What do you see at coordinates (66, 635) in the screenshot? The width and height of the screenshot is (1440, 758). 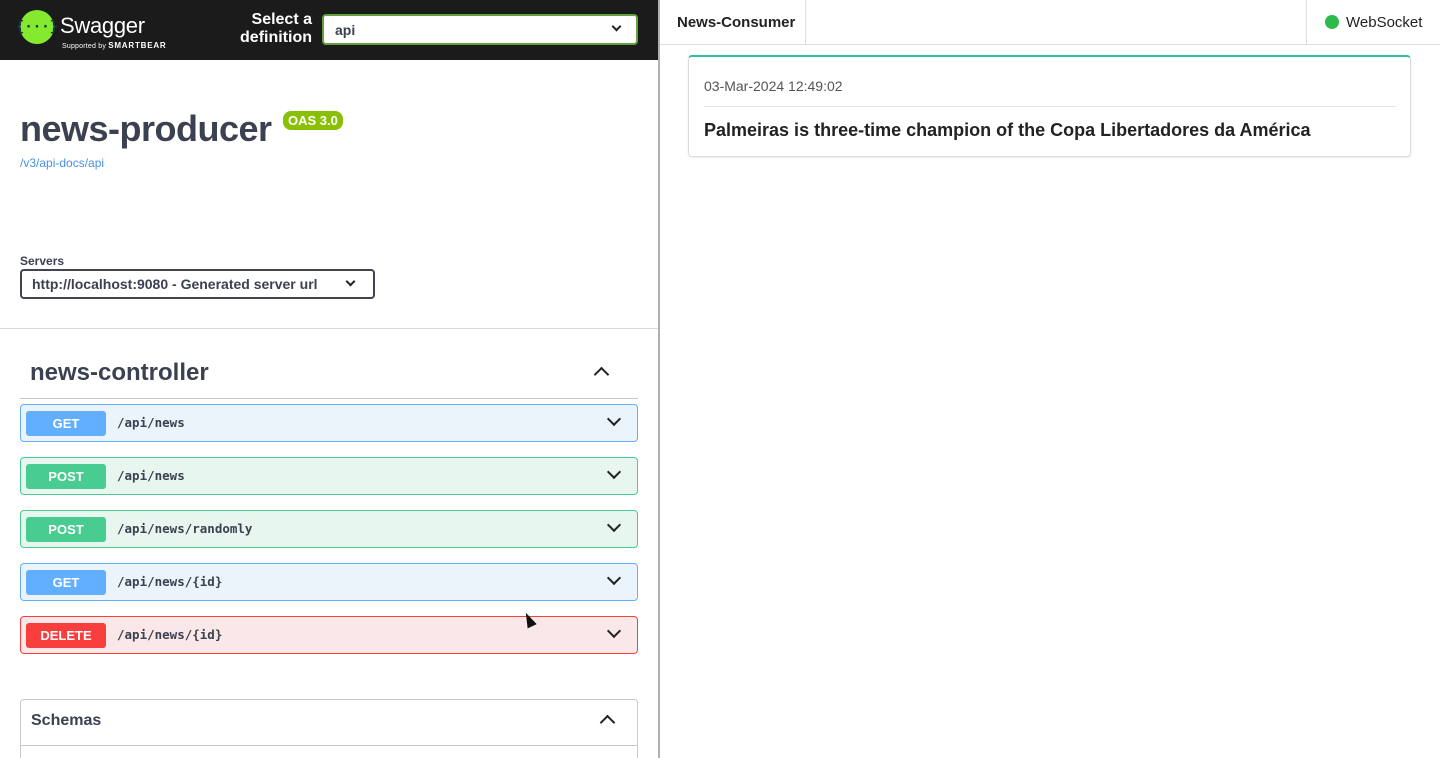 I see `method-badge: DELETE` at bounding box center [66, 635].